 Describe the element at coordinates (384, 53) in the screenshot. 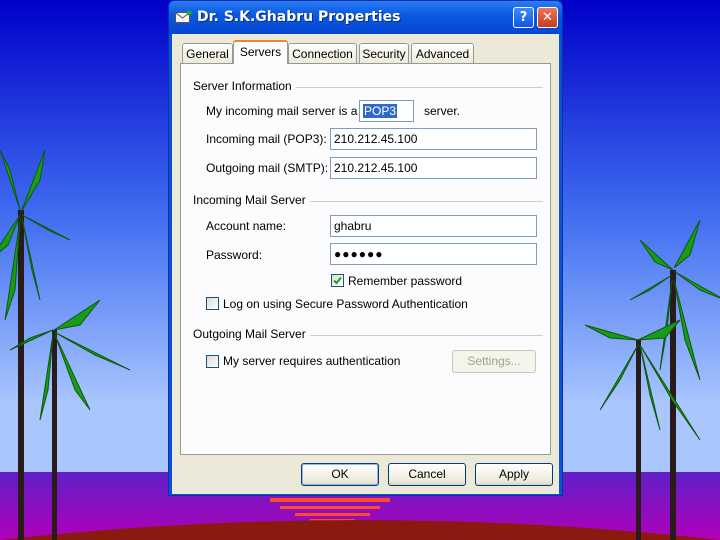

I see `tab-security: Security` at that location.